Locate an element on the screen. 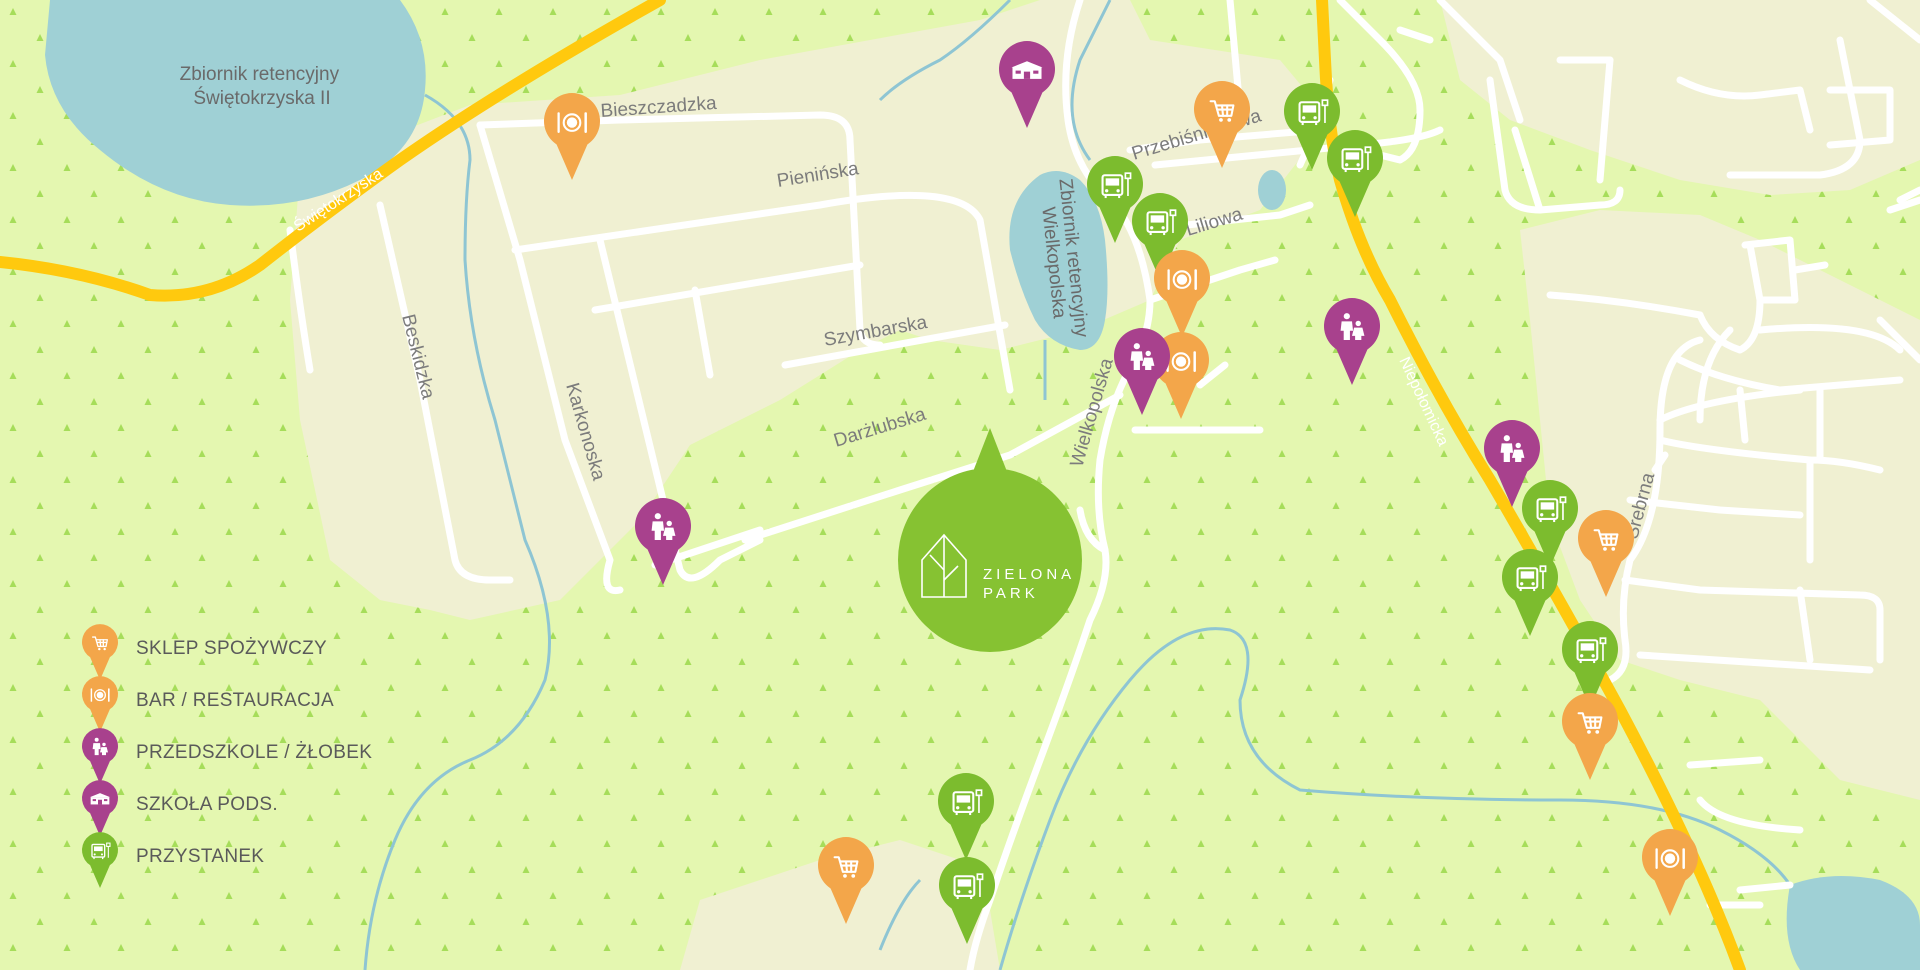 The height and width of the screenshot is (970, 1920). legend-label-kindergarten: PRZEDSZKOLE / ŻŁOBEK is located at coordinates (254, 752).